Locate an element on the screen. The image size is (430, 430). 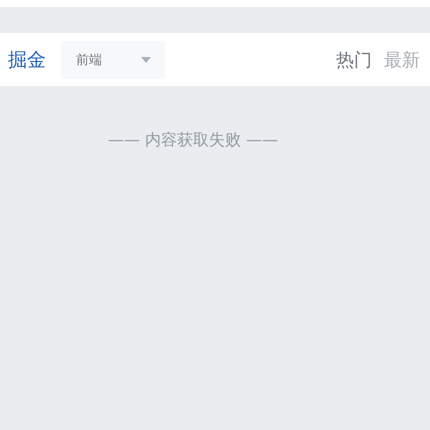
category-select: 前端 is located at coordinates (113, 59).